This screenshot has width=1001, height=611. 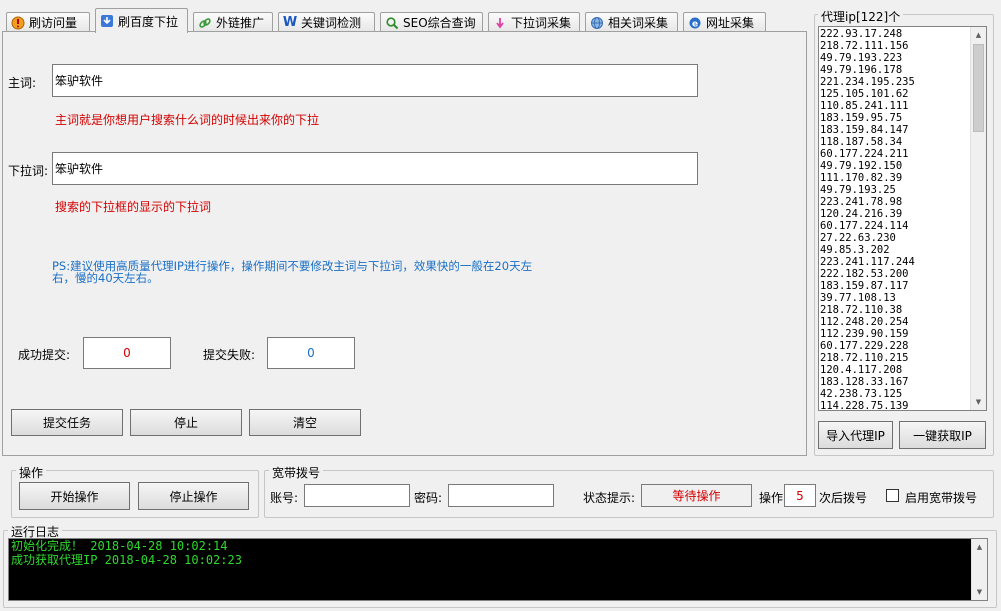 What do you see at coordinates (439, 23) in the screenshot?
I see `tab-label: SEO综合查询` at bounding box center [439, 23].